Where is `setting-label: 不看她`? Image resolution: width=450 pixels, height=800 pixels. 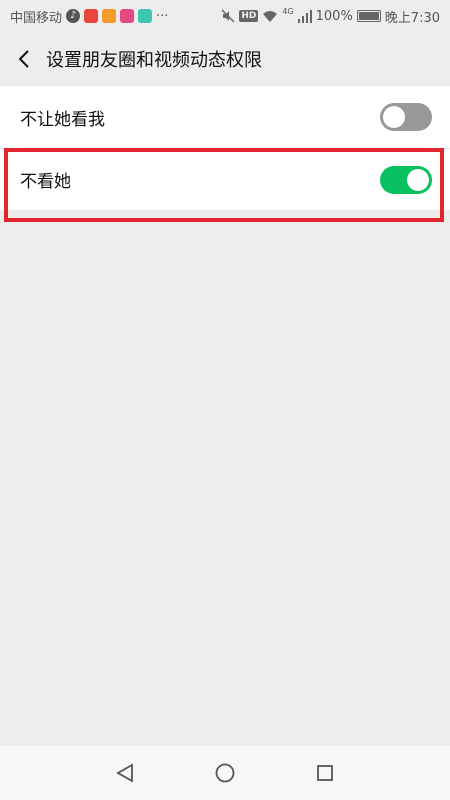 setting-label: 不看她 is located at coordinates (45, 182).